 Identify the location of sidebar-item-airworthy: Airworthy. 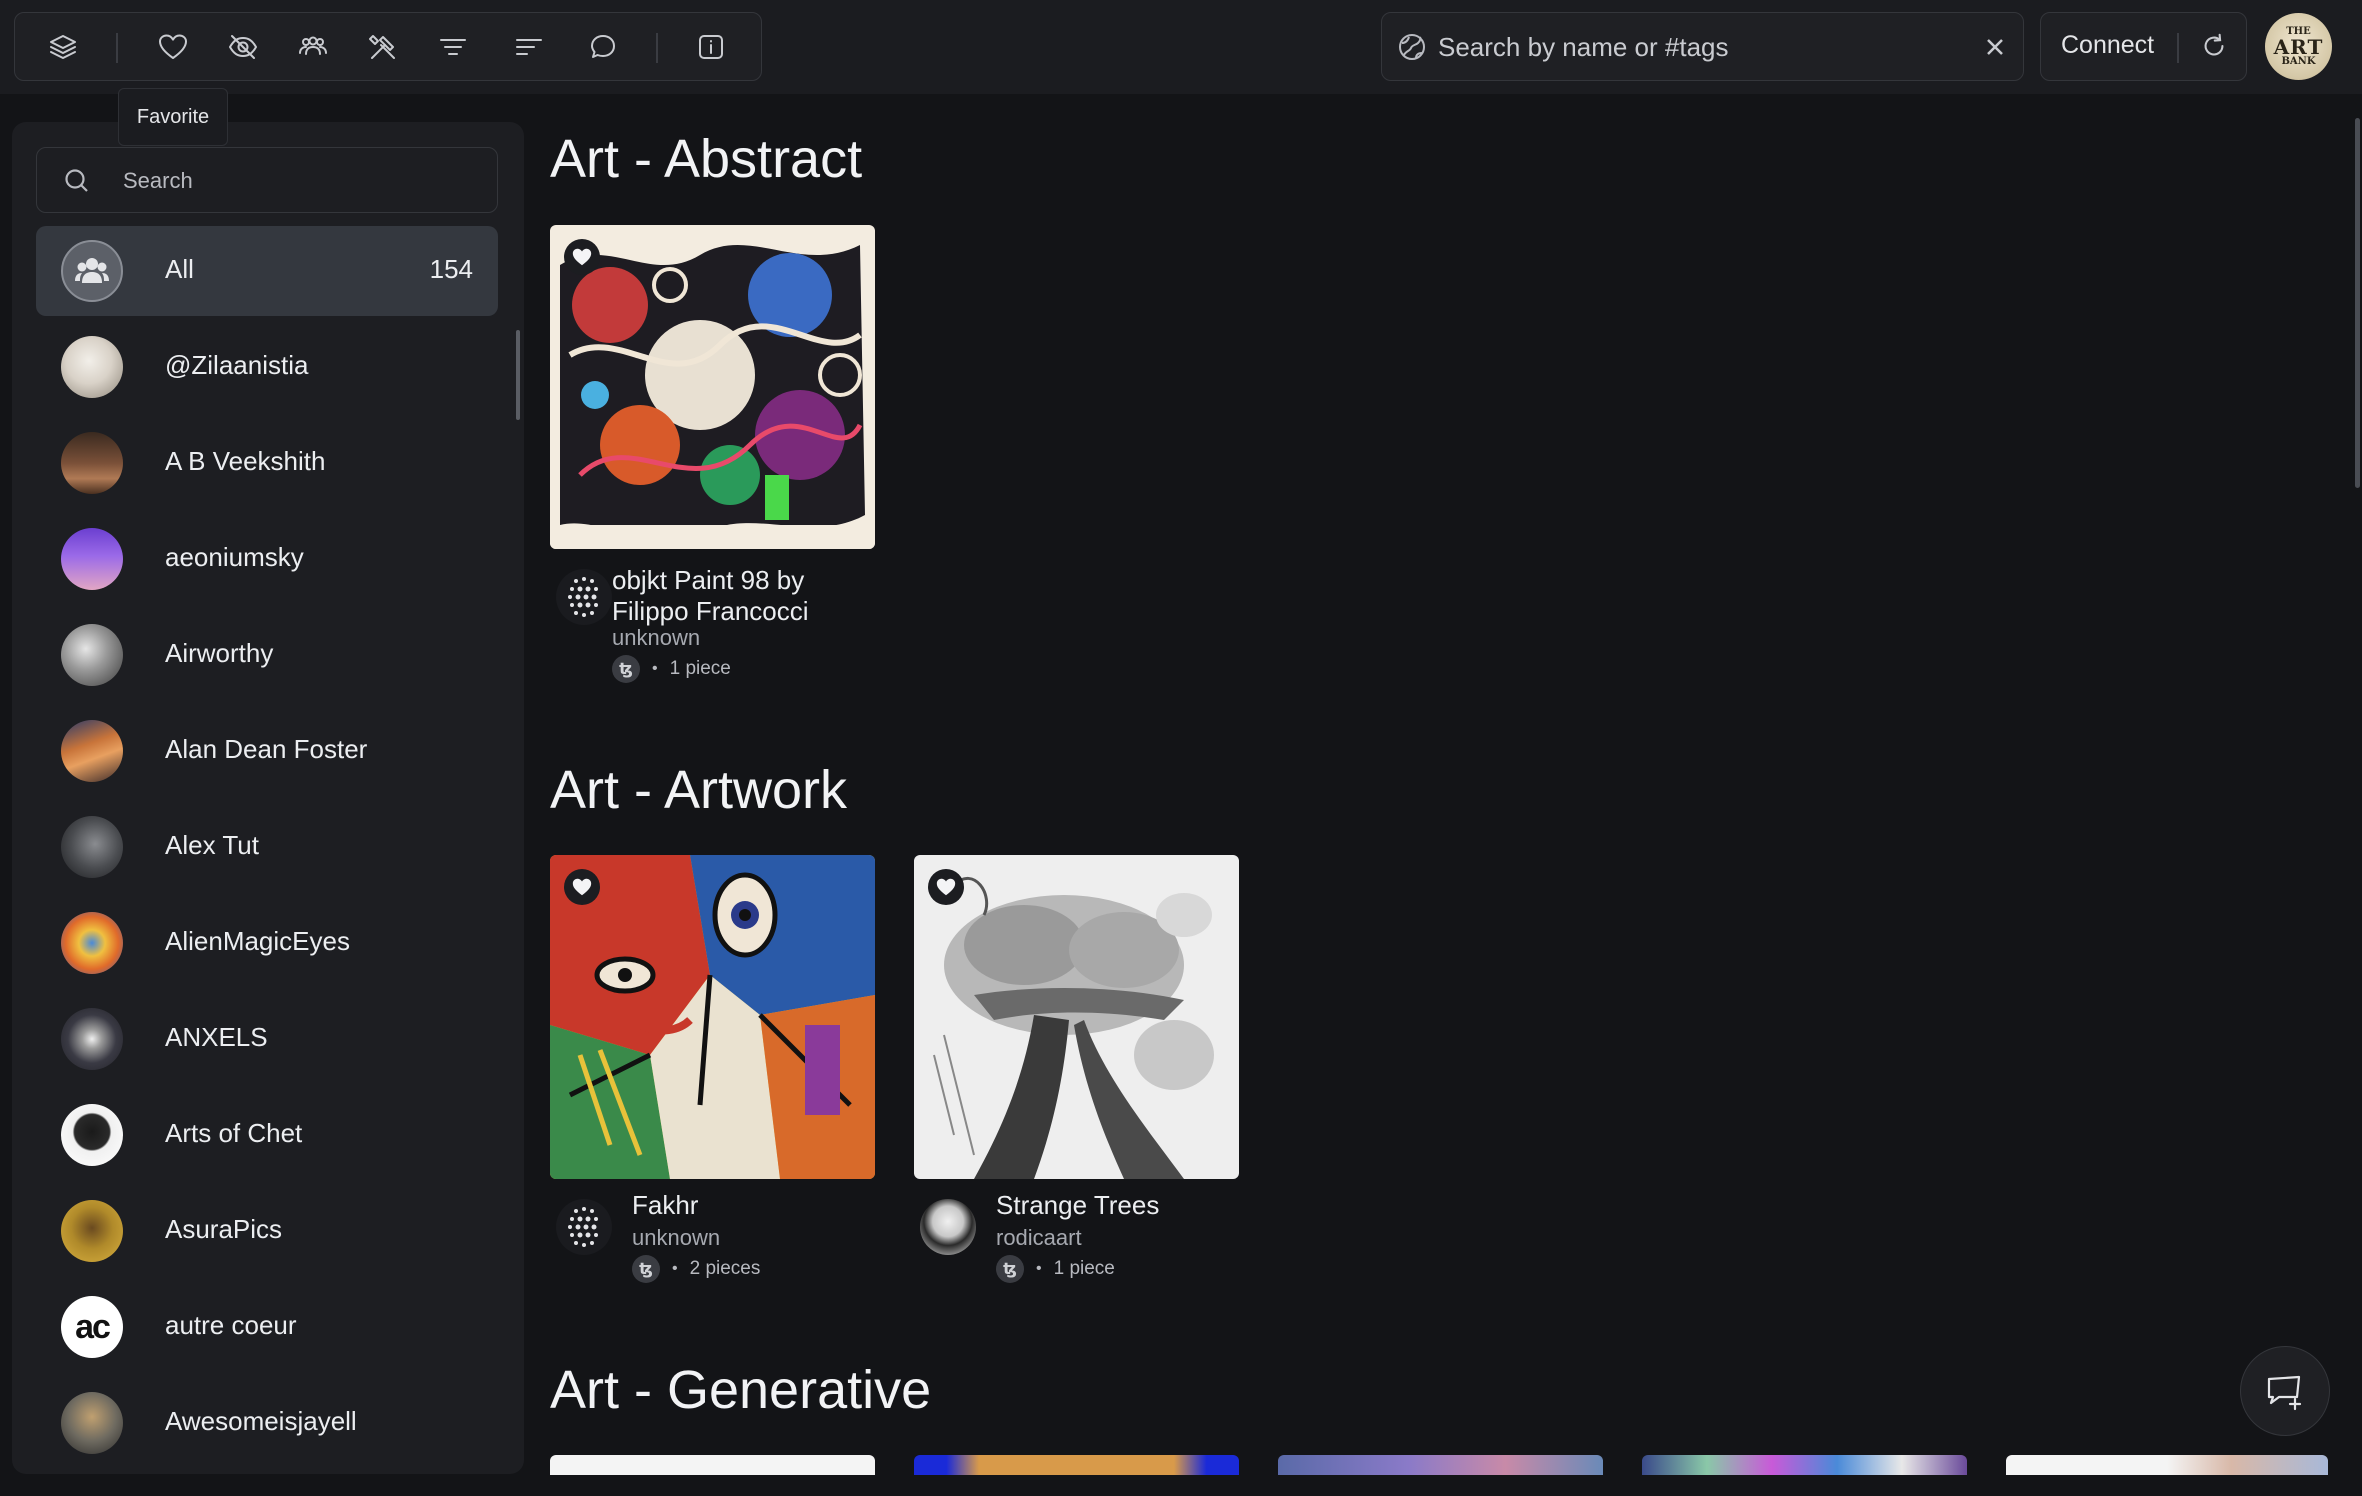
(267, 655).